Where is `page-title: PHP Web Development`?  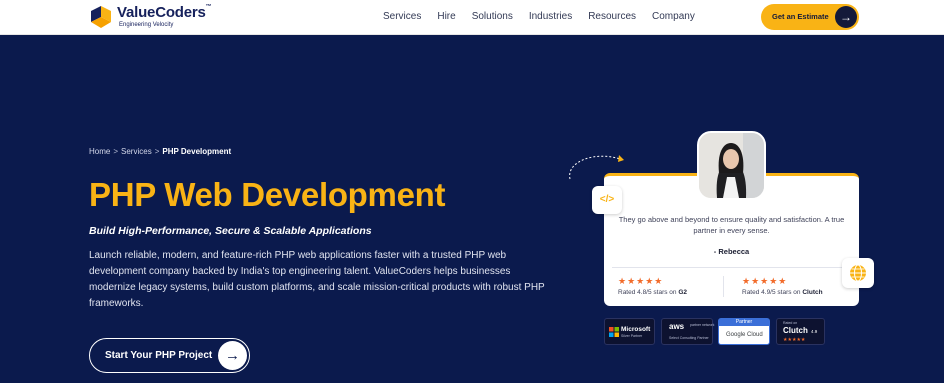
page-title: PHP Web Development is located at coordinates (267, 194).